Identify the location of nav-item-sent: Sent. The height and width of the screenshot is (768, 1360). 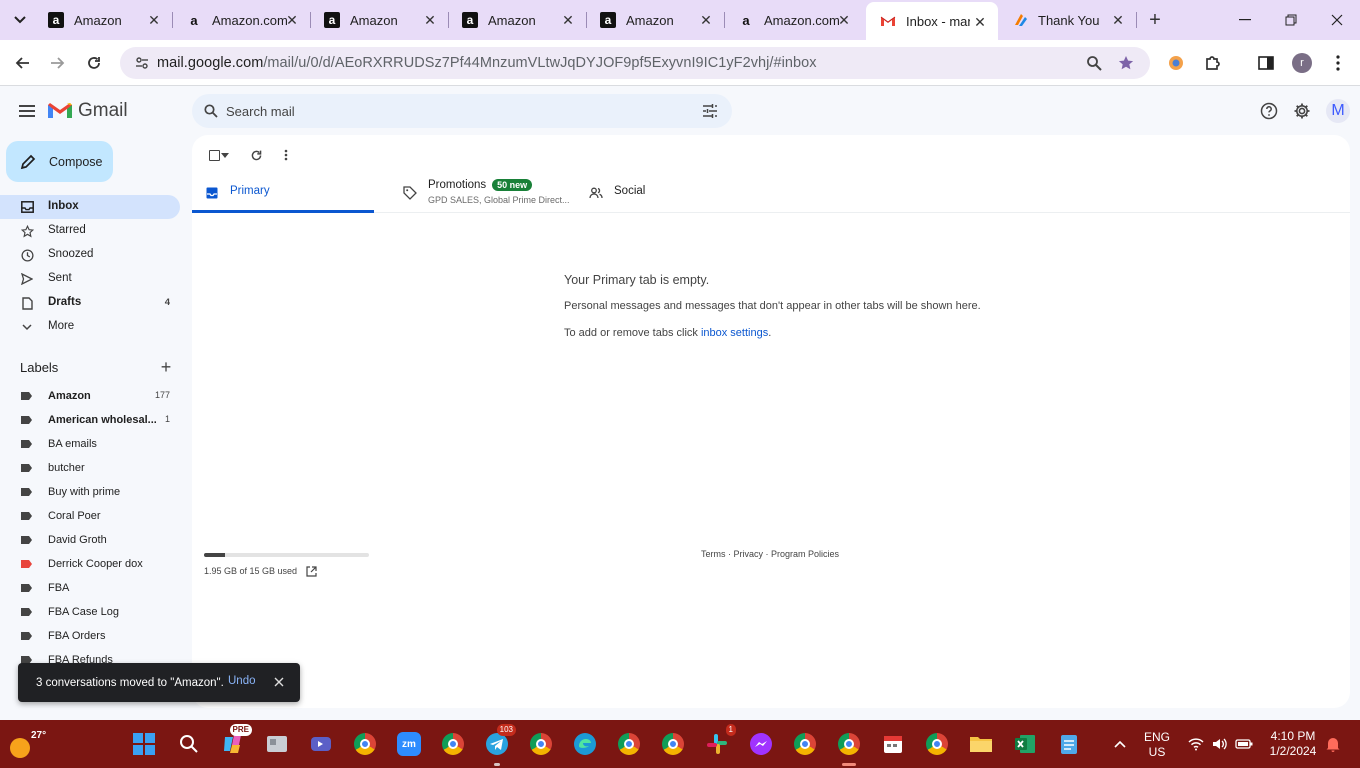
(90, 279).